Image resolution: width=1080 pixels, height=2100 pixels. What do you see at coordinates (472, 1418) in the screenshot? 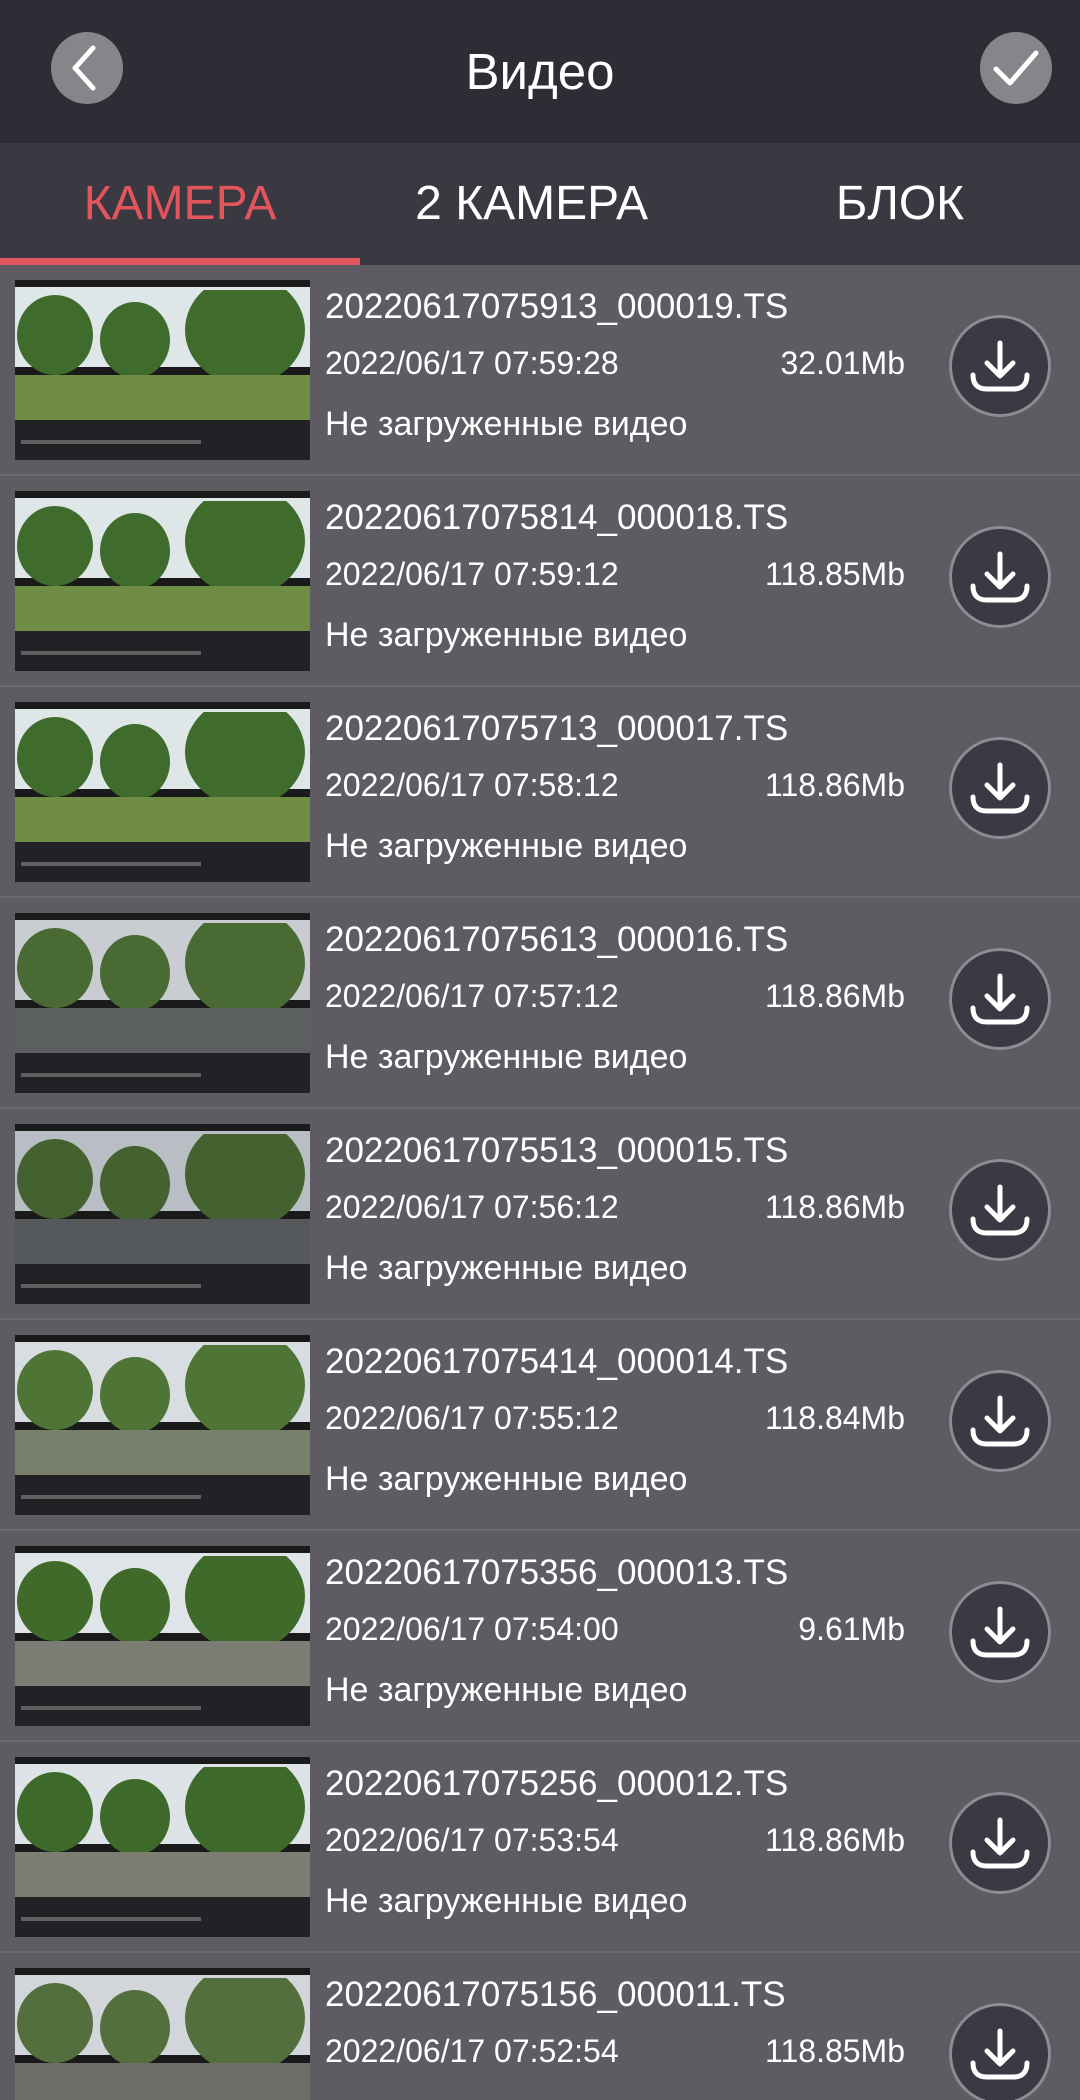
I see `video-datetime: 2022/06/17 07:55:12` at bounding box center [472, 1418].